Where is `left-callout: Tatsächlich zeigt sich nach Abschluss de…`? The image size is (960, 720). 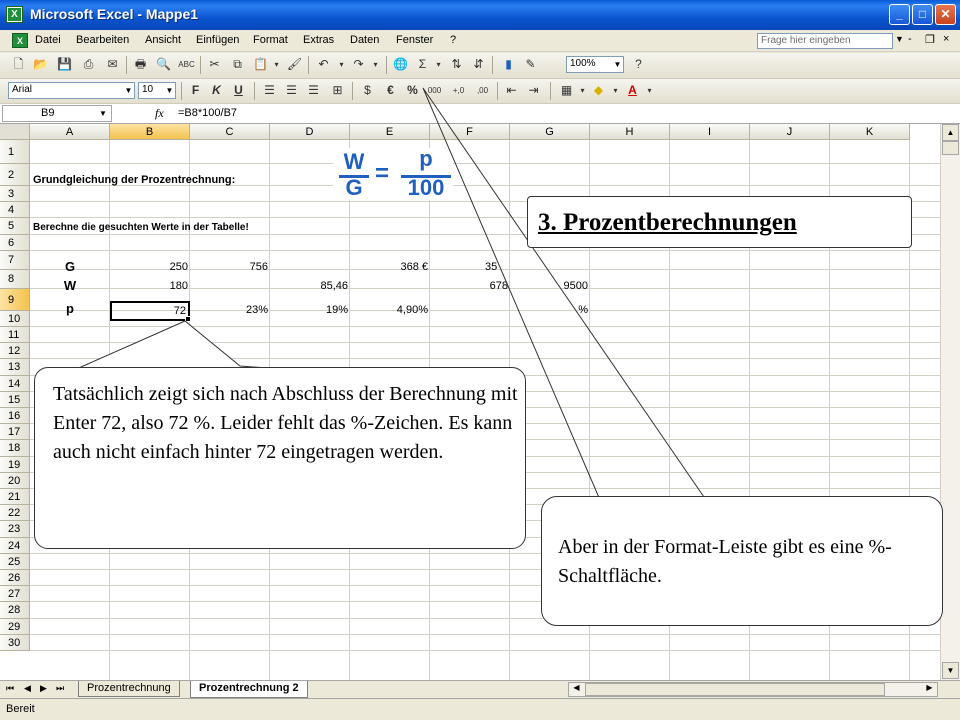
left-callout: Tatsächlich zeigt sich nach Abschluss de… is located at coordinates (280, 458).